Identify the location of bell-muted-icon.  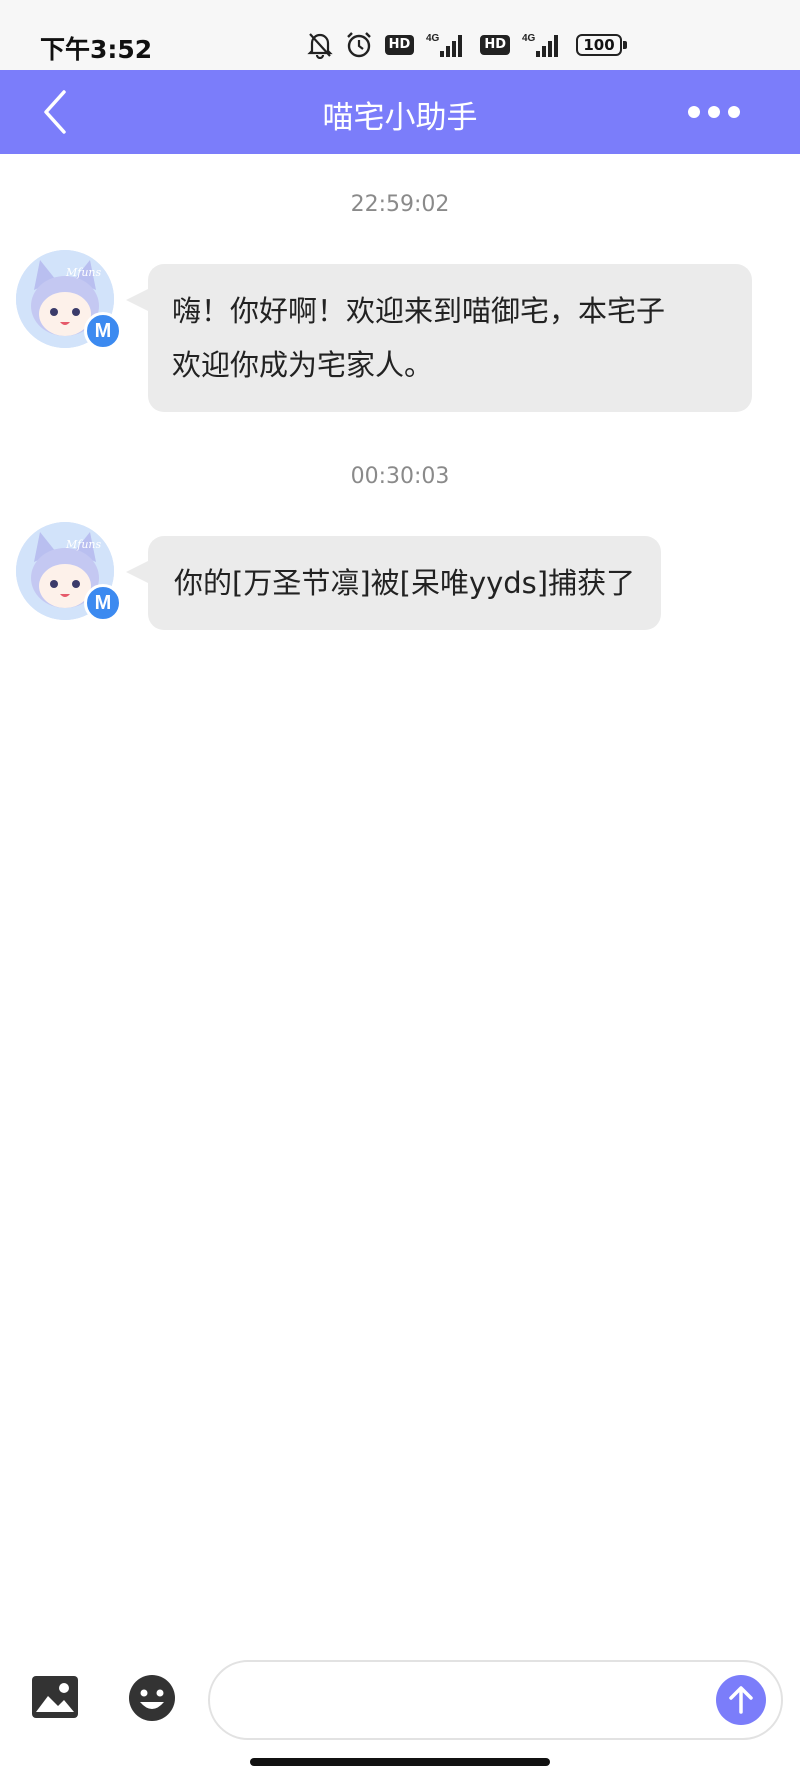
(320, 45).